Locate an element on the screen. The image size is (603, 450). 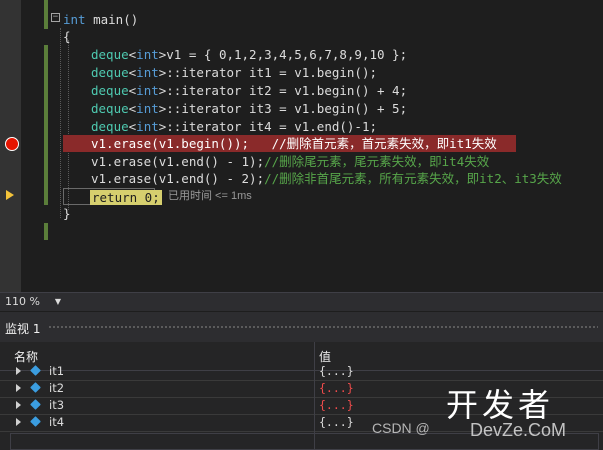
code-comment: //删除首元素，首元素失效，即it1失效 is located at coordinates (384, 143).